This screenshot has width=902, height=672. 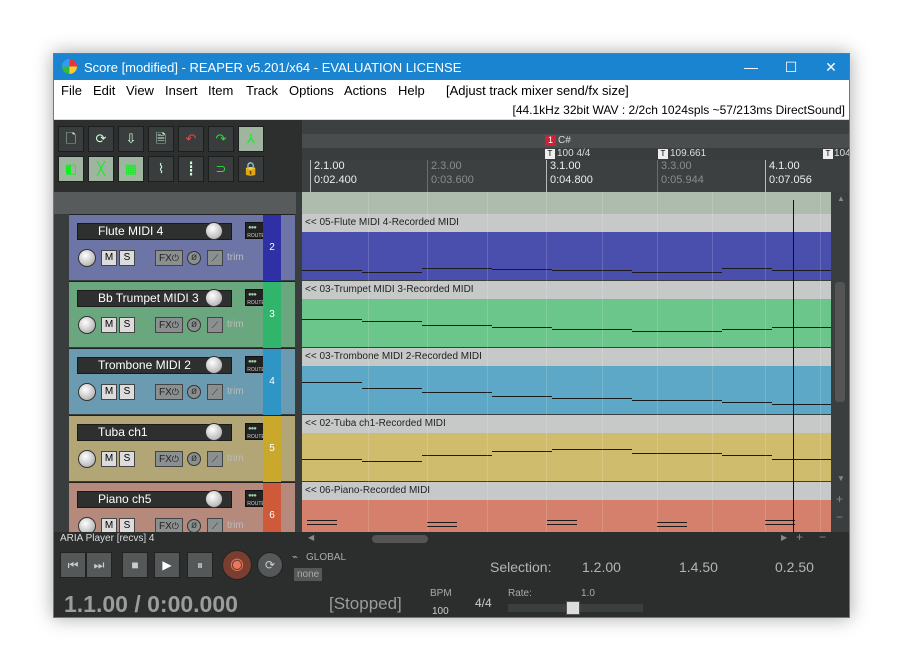 What do you see at coordinates (840, 362) in the screenshot?
I see `vertical-scrollbar: ▲ ▼ + −` at bounding box center [840, 362].